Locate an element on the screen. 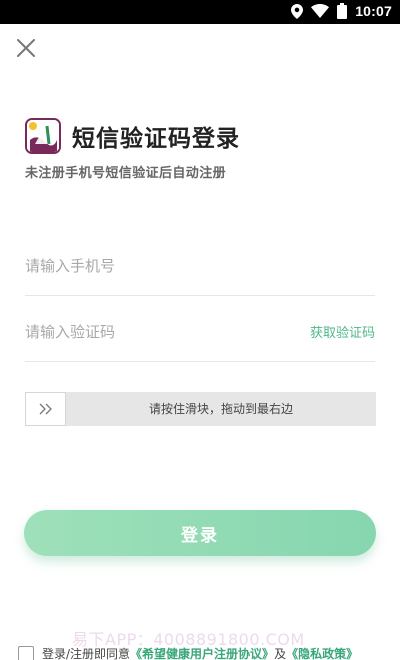 The height and width of the screenshot is (660, 400). verification-code-input is located at coordinates (145, 331).